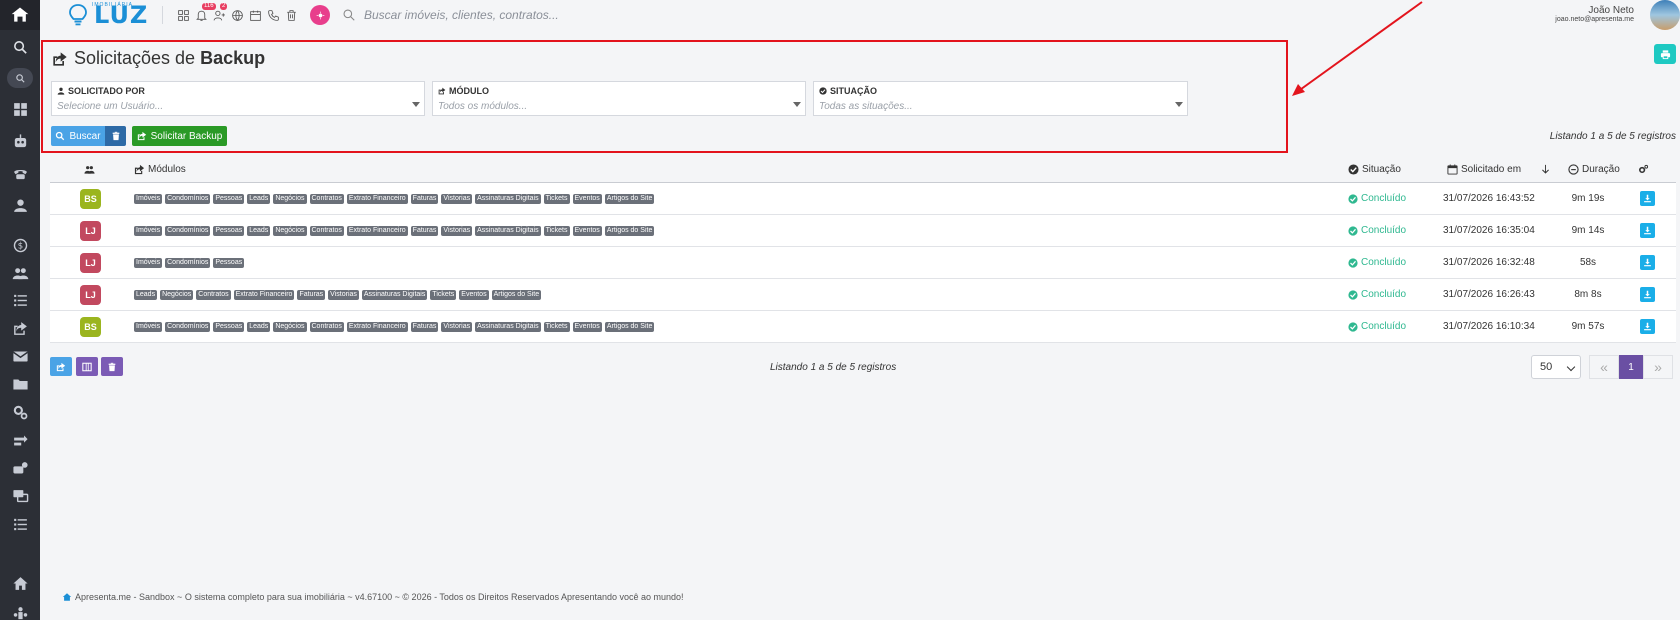  Describe the element at coordinates (1556, 367) in the screenshot. I see `per-page-select: 50` at that location.